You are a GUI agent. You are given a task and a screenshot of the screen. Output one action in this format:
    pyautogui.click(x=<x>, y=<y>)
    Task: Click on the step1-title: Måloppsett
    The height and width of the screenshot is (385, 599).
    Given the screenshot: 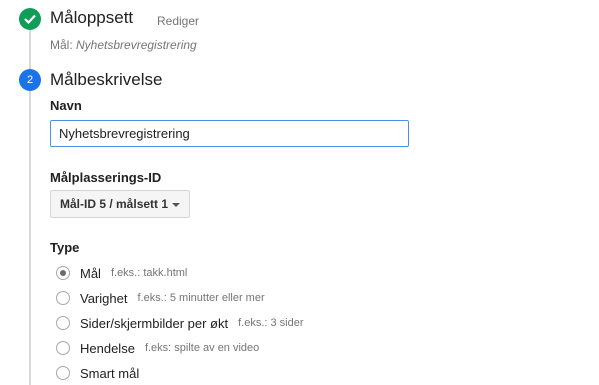 What is the action you would take?
    pyautogui.click(x=92, y=17)
    